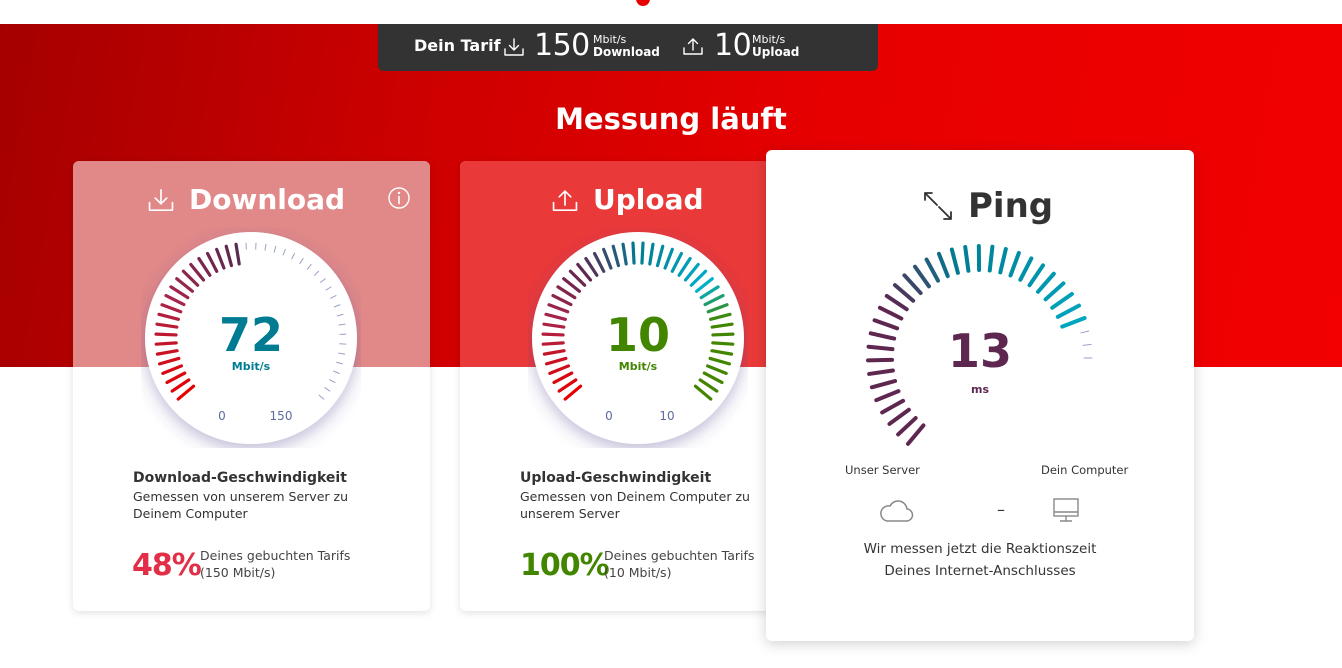 Image resolution: width=1342 pixels, height=668 pixels. Describe the element at coordinates (457, 45) in the screenshot. I see `tariff-label: Dein Tarif` at that location.